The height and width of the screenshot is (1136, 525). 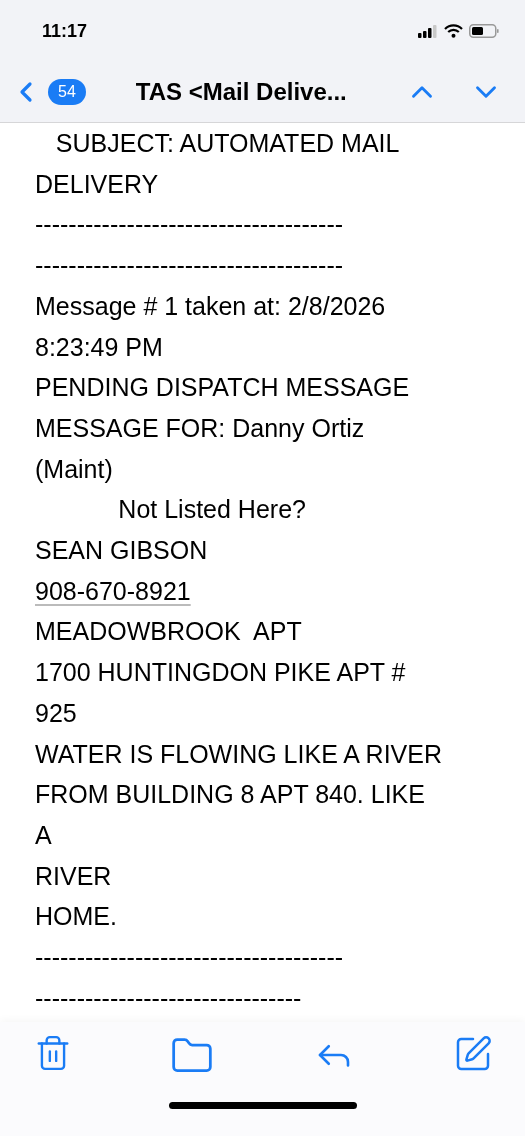 What do you see at coordinates (43, 834) in the screenshot?
I see `body-text-line: A` at bounding box center [43, 834].